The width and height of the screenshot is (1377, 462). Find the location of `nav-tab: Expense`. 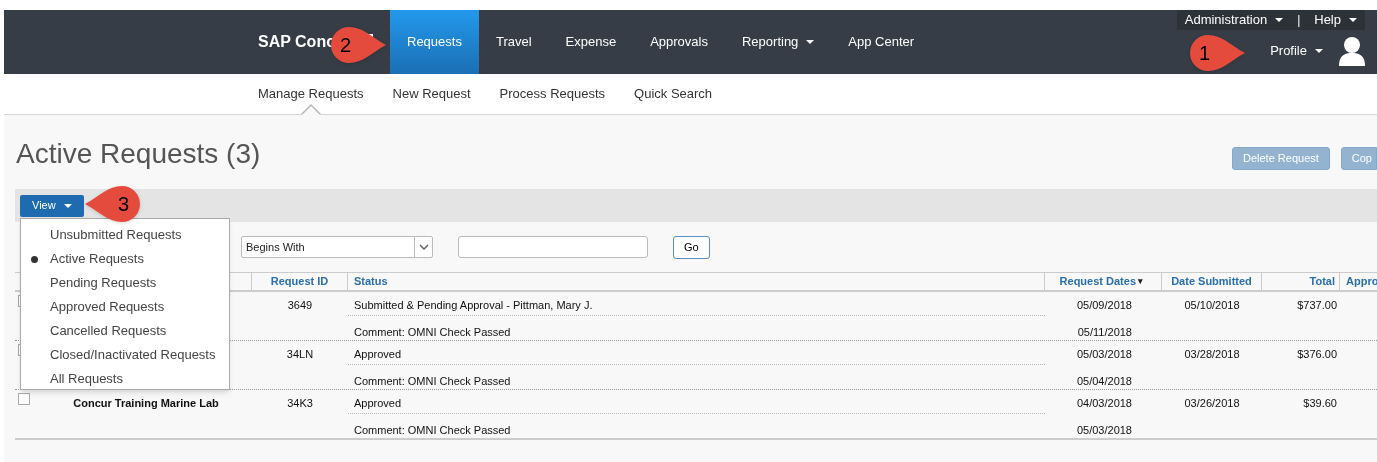

nav-tab: Expense is located at coordinates (591, 42).